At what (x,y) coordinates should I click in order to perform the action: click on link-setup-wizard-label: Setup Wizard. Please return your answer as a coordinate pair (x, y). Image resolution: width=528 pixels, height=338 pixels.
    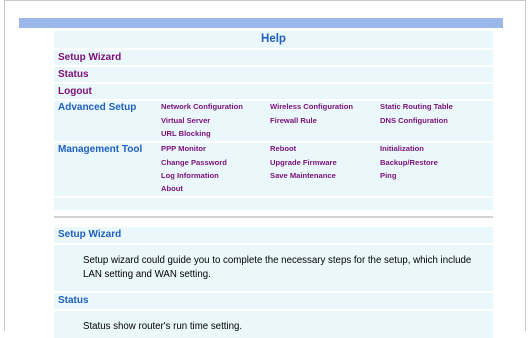
    Looking at the image, I should click on (89, 57).